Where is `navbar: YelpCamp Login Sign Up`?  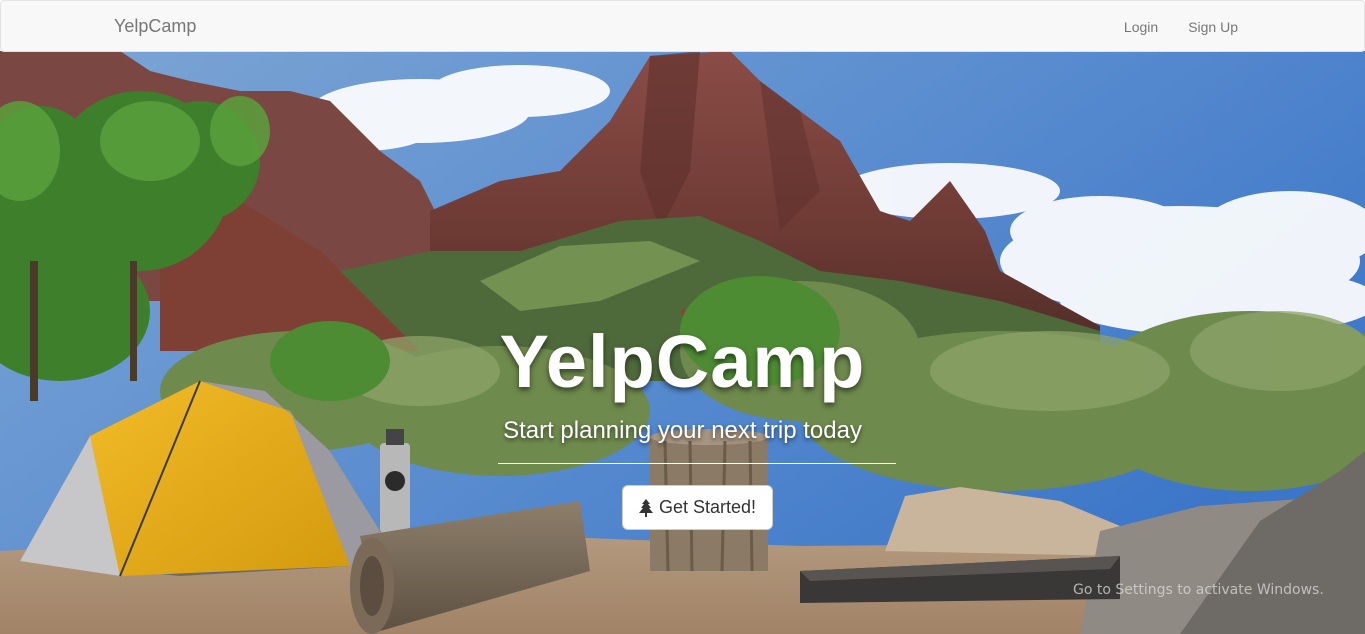 navbar: YelpCamp Login Sign Up is located at coordinates (682, 26).